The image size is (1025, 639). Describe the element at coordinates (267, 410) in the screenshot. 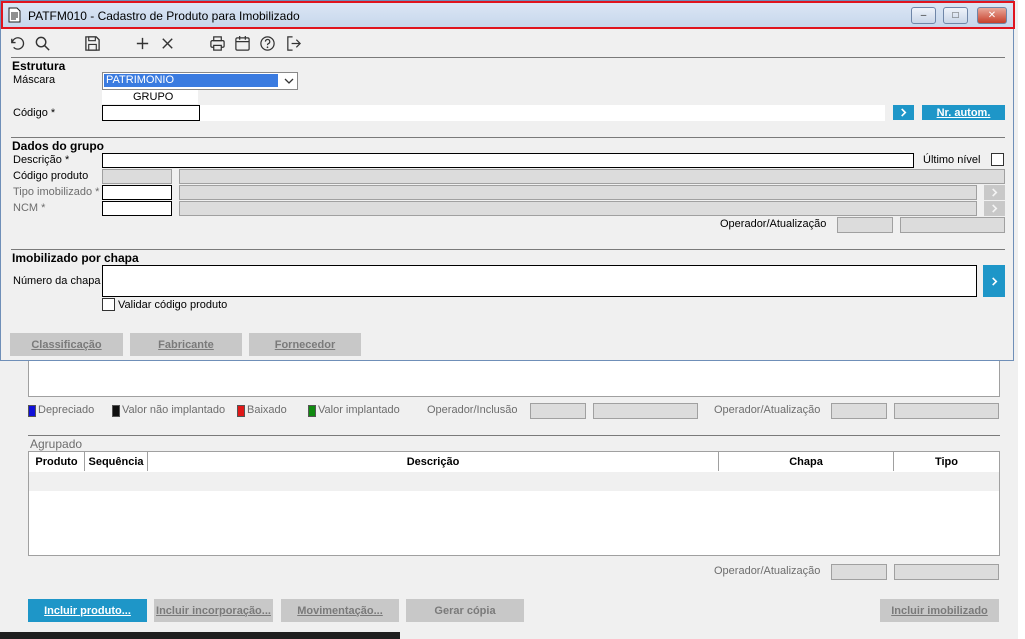

I see `legend-baixado-label: Baixado` at that location.